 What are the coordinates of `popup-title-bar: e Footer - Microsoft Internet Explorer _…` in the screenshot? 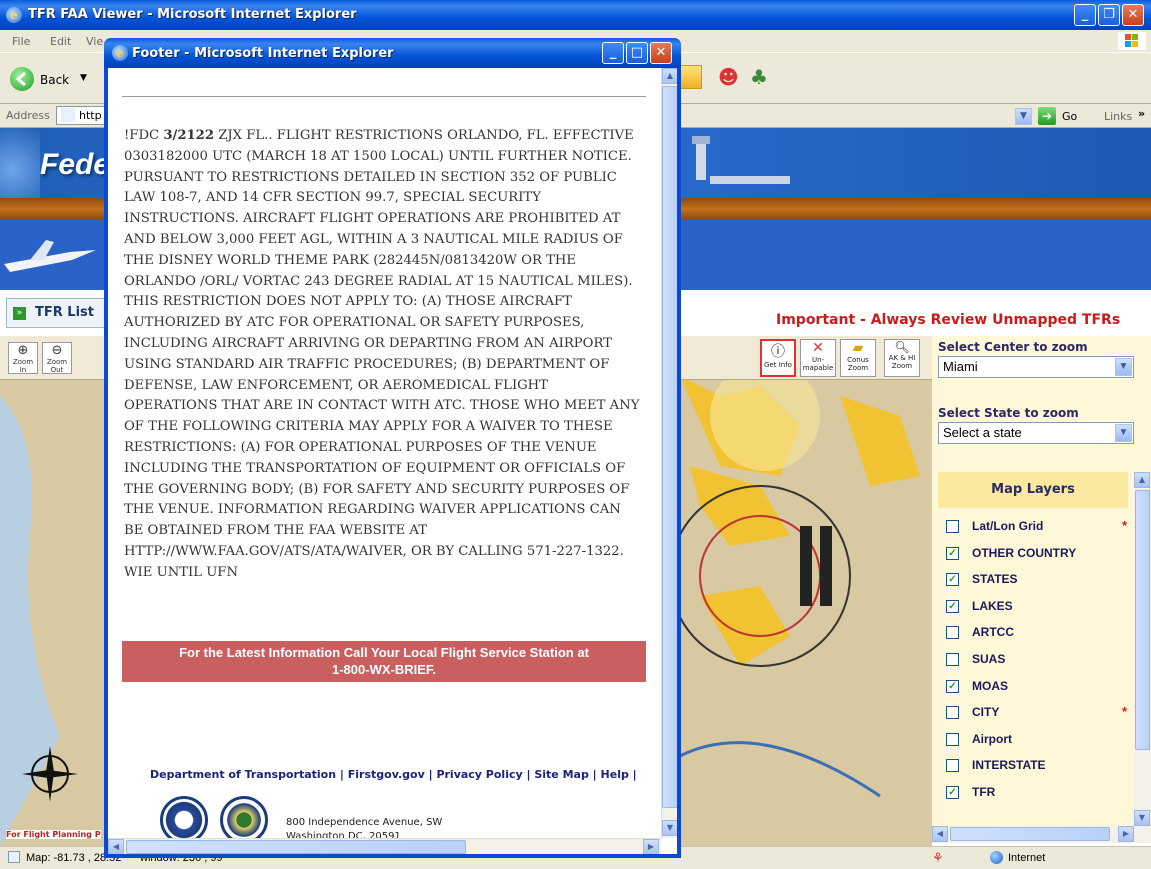 It's located at (392, 53).